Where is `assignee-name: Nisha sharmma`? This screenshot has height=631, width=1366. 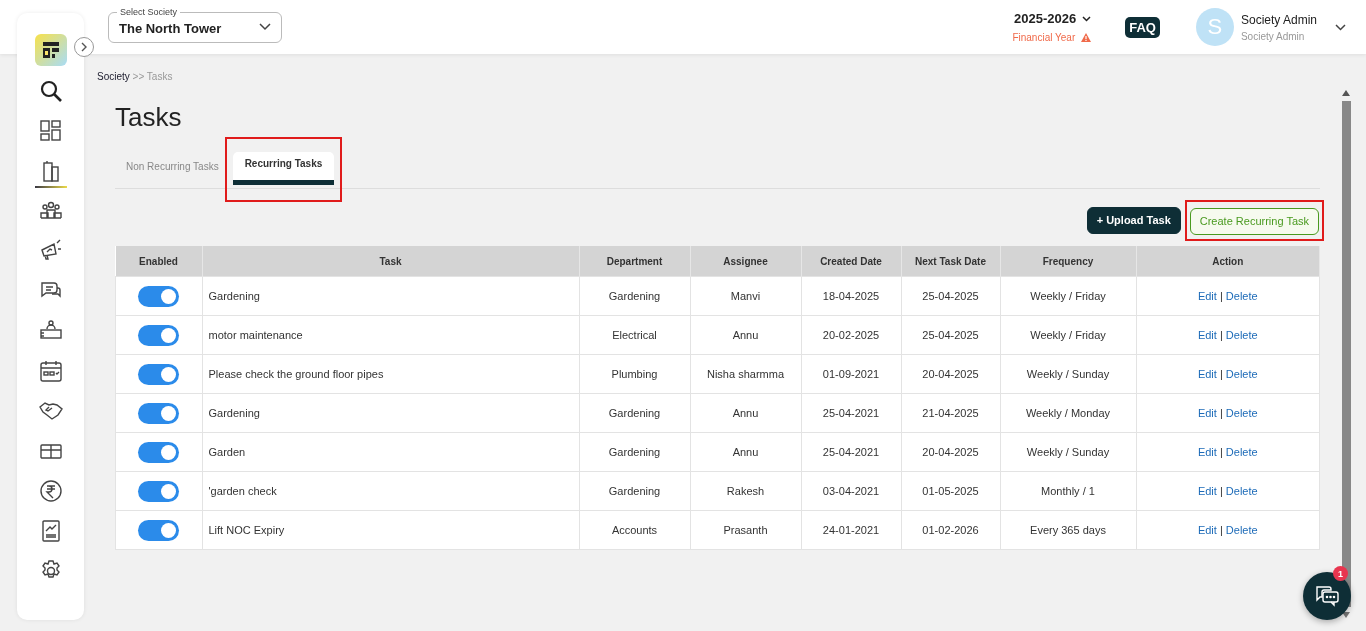
assignee-name: Nisha sharmma is located at coordinates (745, 374).